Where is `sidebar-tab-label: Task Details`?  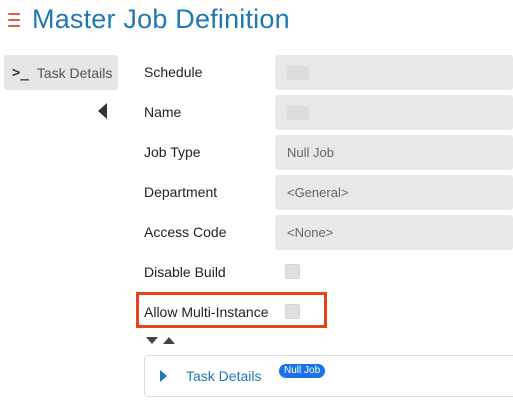 sidebar-tab-label: Task Details is located at coordinates (74, 72).